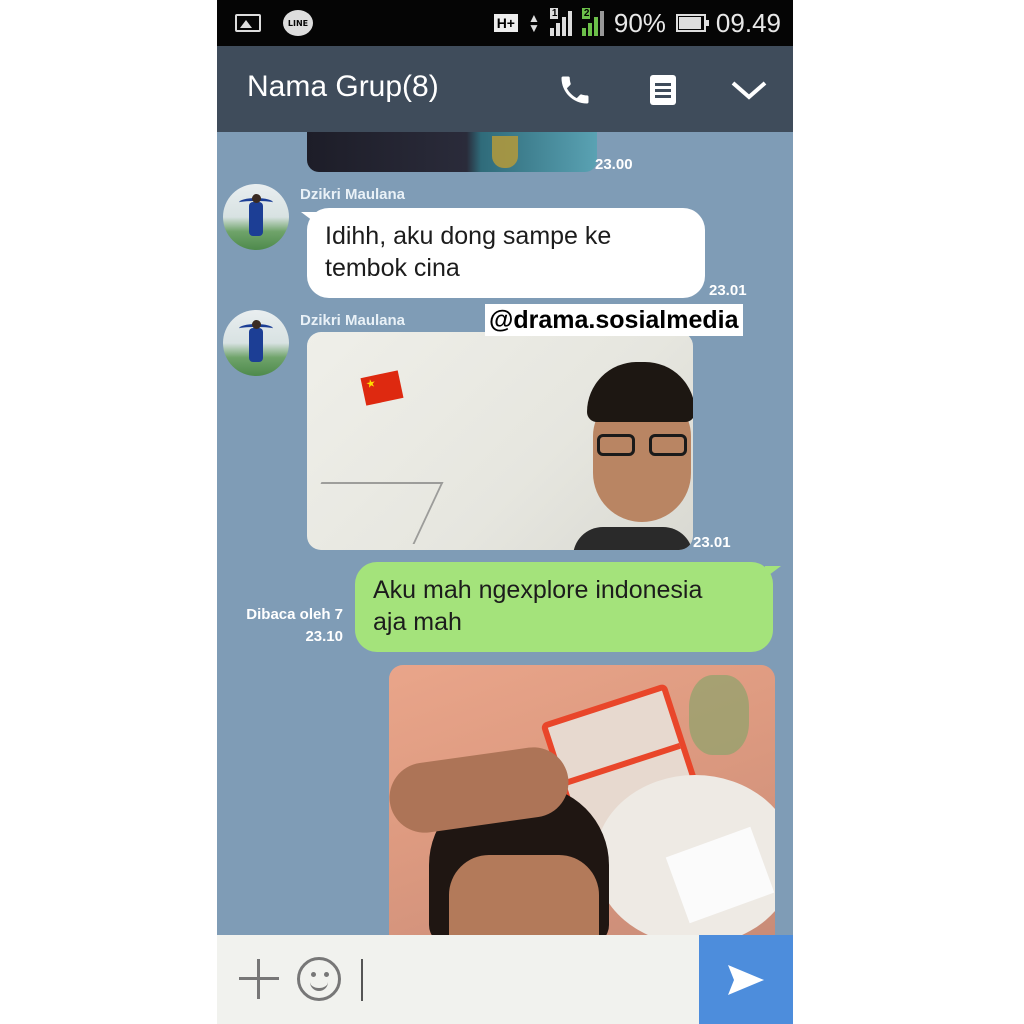  What do you see at coordinates (289, 626) in the screenshot?
I see `read-receipt: Dibaca oleh 7 23.10` at bounding box center [289, 626].